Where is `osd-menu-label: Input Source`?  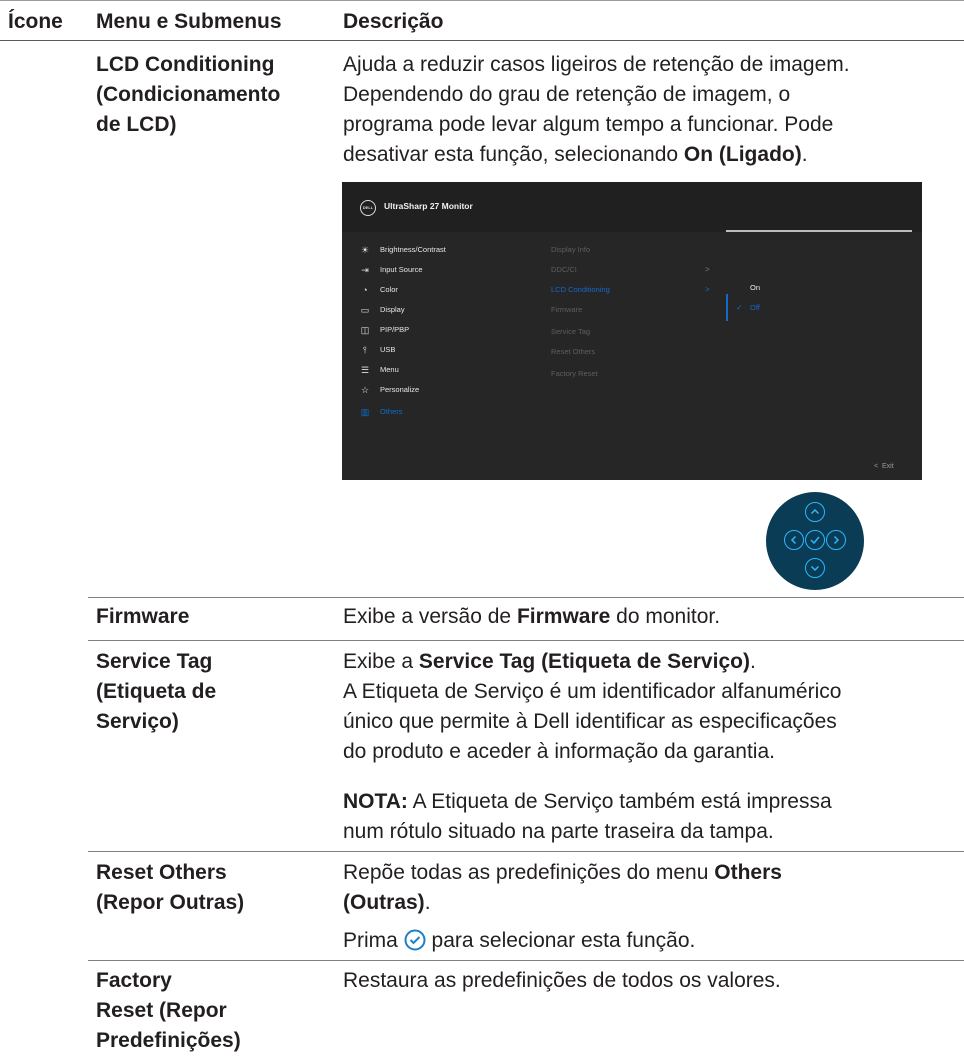
osd-menu-label: Input Source is located at coordinates (401, 269).